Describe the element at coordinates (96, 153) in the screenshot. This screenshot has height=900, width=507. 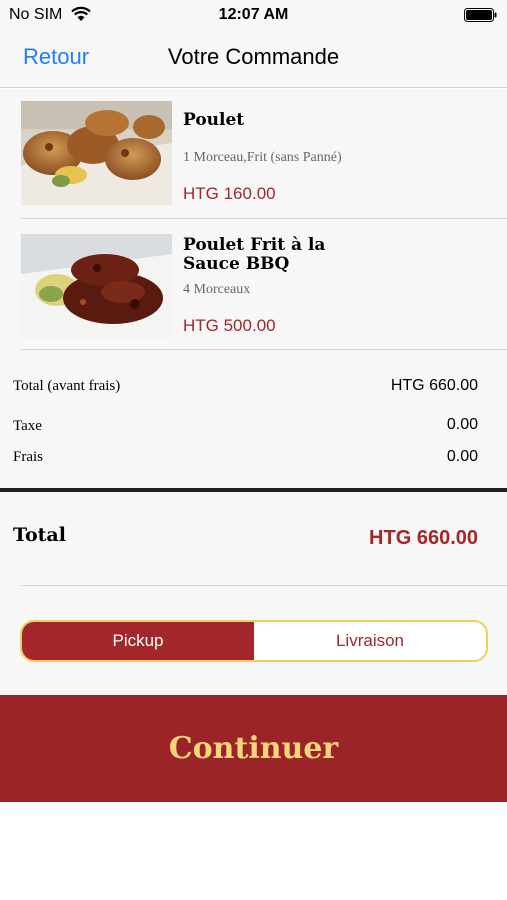
I see `fried-chicken-photo` at that location.